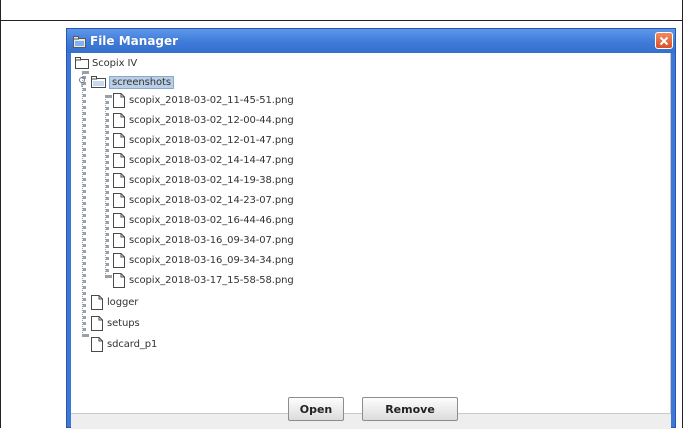 The width and height of the screenshot is (683, 429). What do you see at coordinates (79, 41) in the screenshot?
I see `app-folder-icon` at bounding box center [79, 41].